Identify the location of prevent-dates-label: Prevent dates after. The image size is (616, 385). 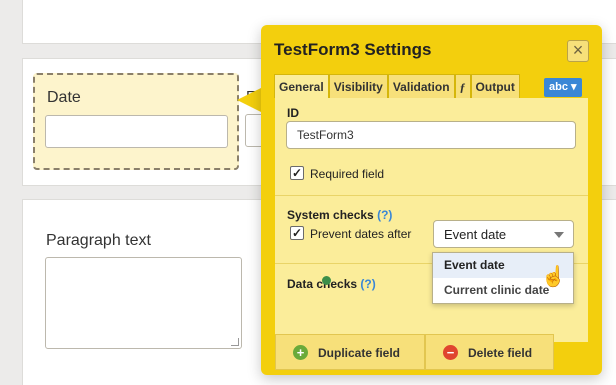
(361, 234).